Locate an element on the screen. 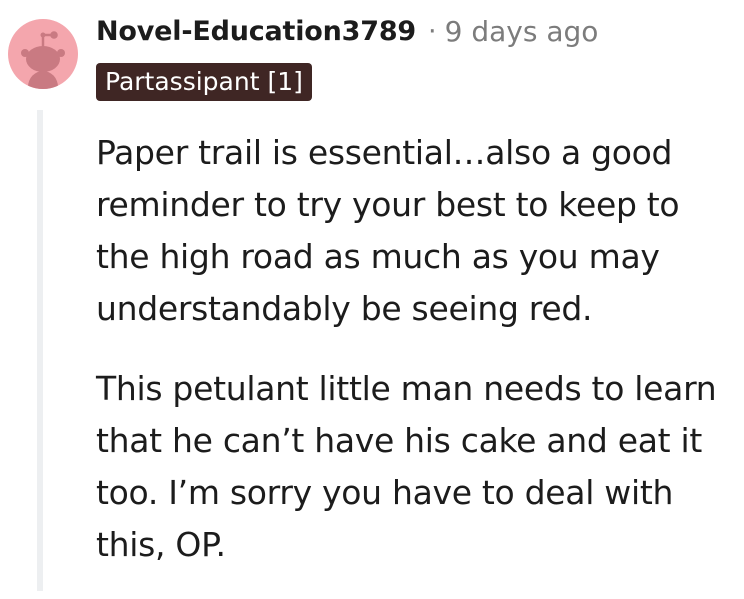 The height and width of the screenshot is (599, 744). thread-line is located at coordinates (40, 350).